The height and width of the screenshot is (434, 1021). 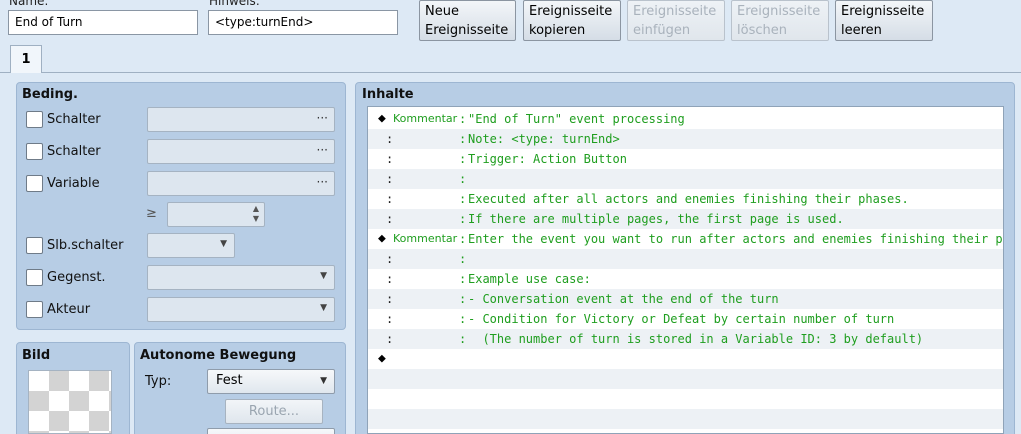 I want to click on variable-field: ···, so click(x=241, y=183).